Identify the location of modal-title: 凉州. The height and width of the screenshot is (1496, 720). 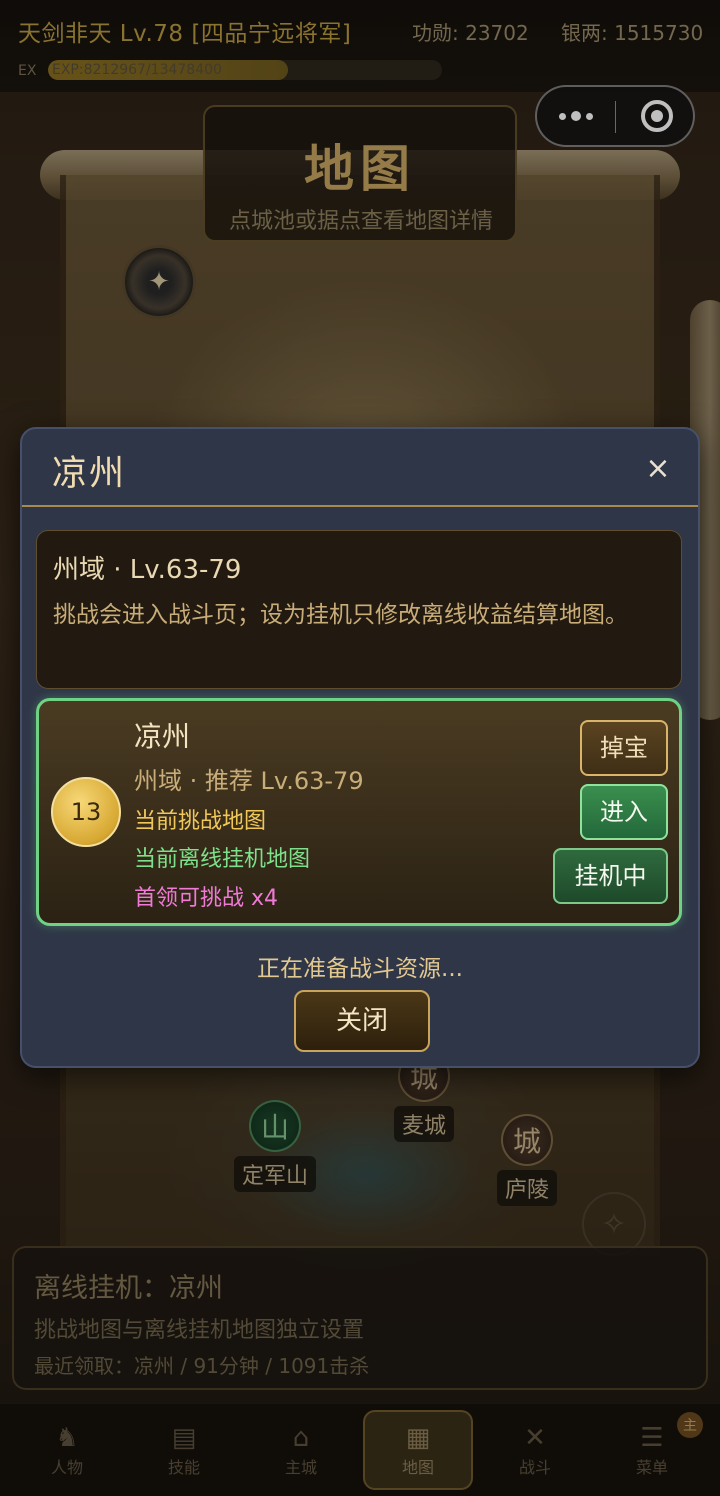
(89, 474).